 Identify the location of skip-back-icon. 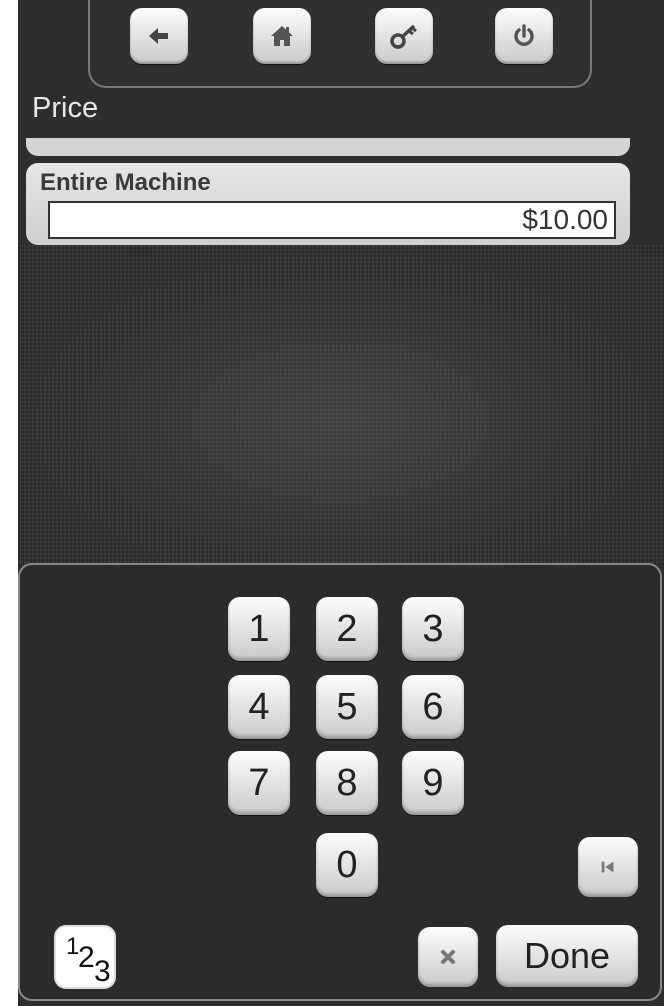
(607, 867).